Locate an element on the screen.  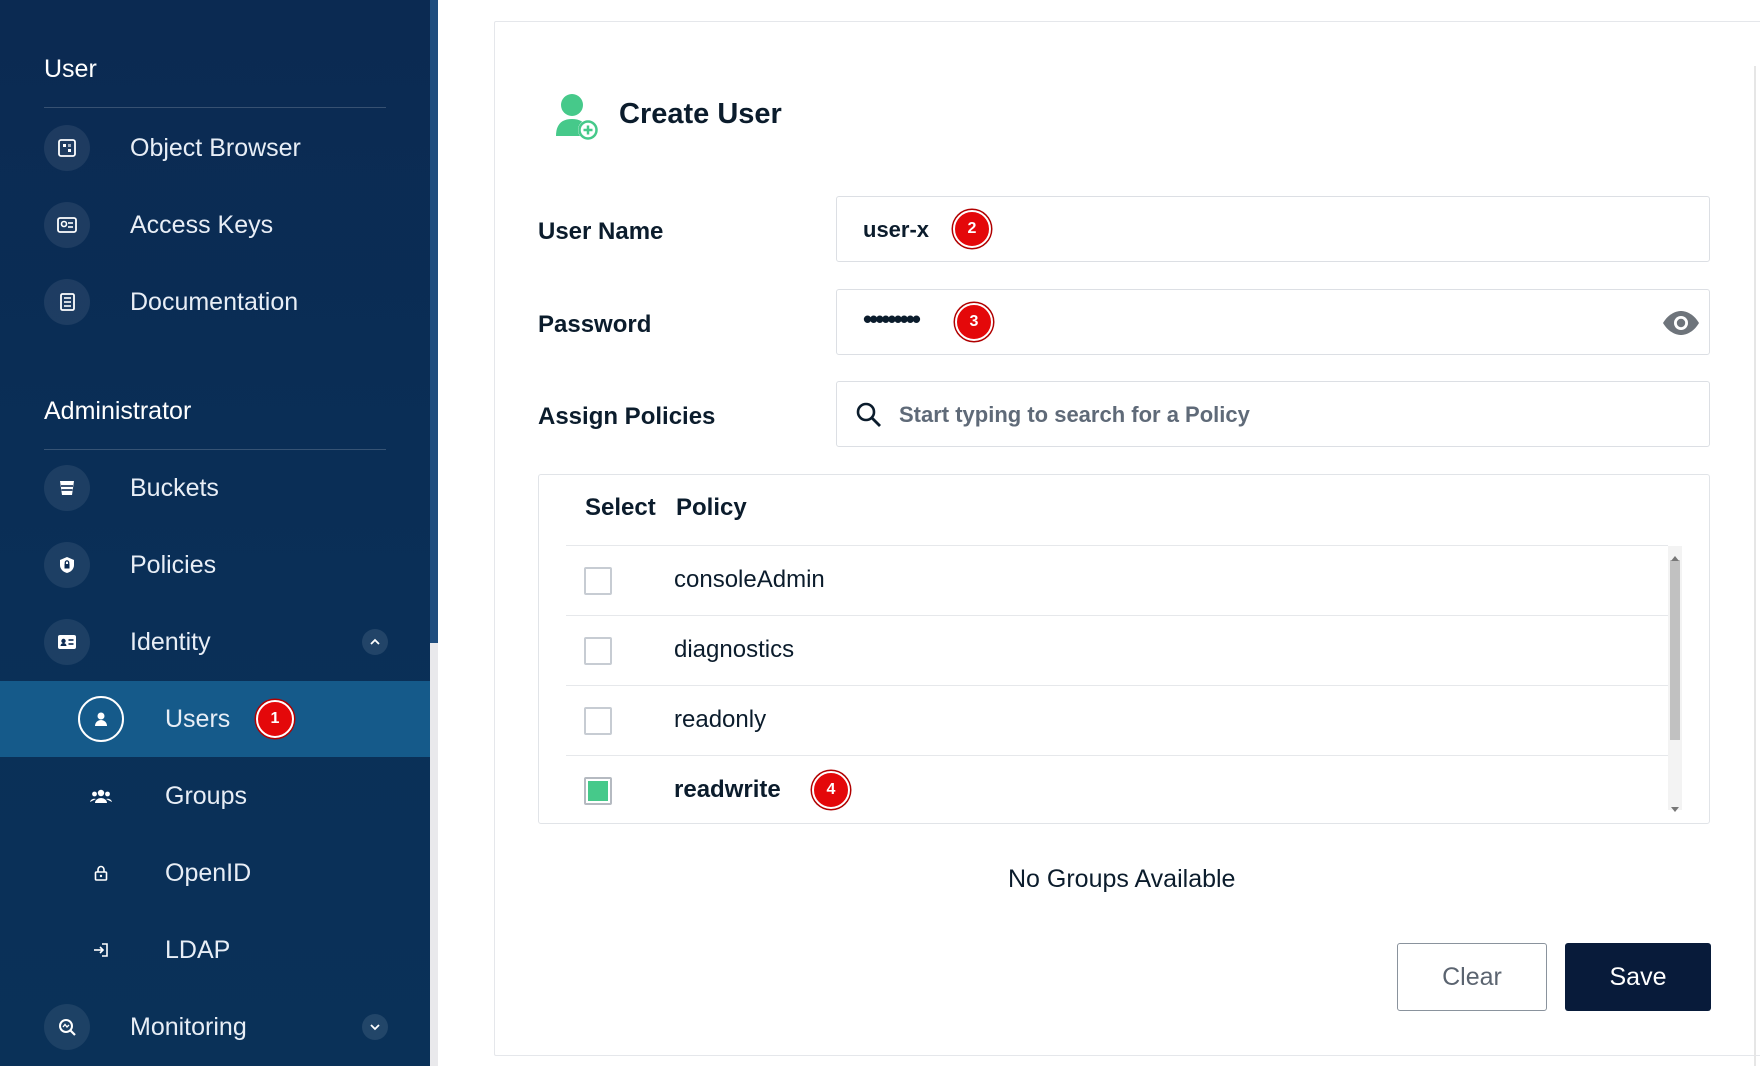
sidebar-item-groups: Groups is located at coordinates (215, 796).